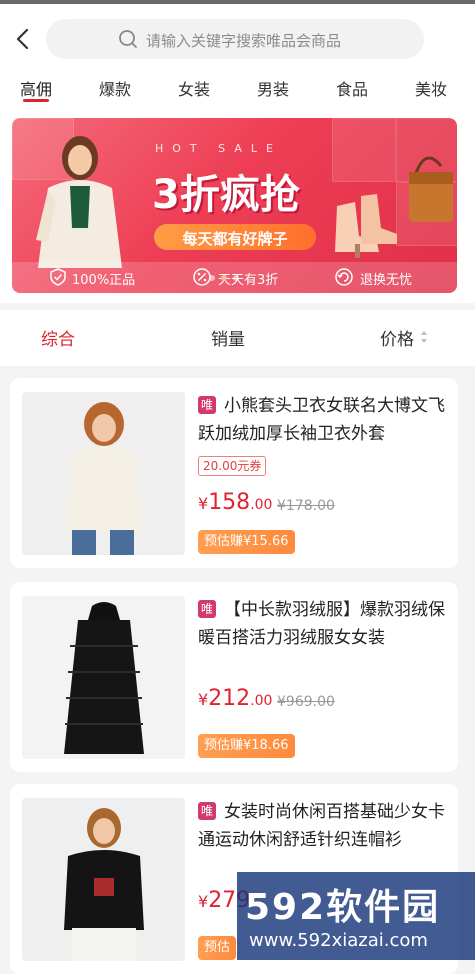  I want to click on search-placeholder: 请输入关键字搜索唯品会商品, so click(244, 41).